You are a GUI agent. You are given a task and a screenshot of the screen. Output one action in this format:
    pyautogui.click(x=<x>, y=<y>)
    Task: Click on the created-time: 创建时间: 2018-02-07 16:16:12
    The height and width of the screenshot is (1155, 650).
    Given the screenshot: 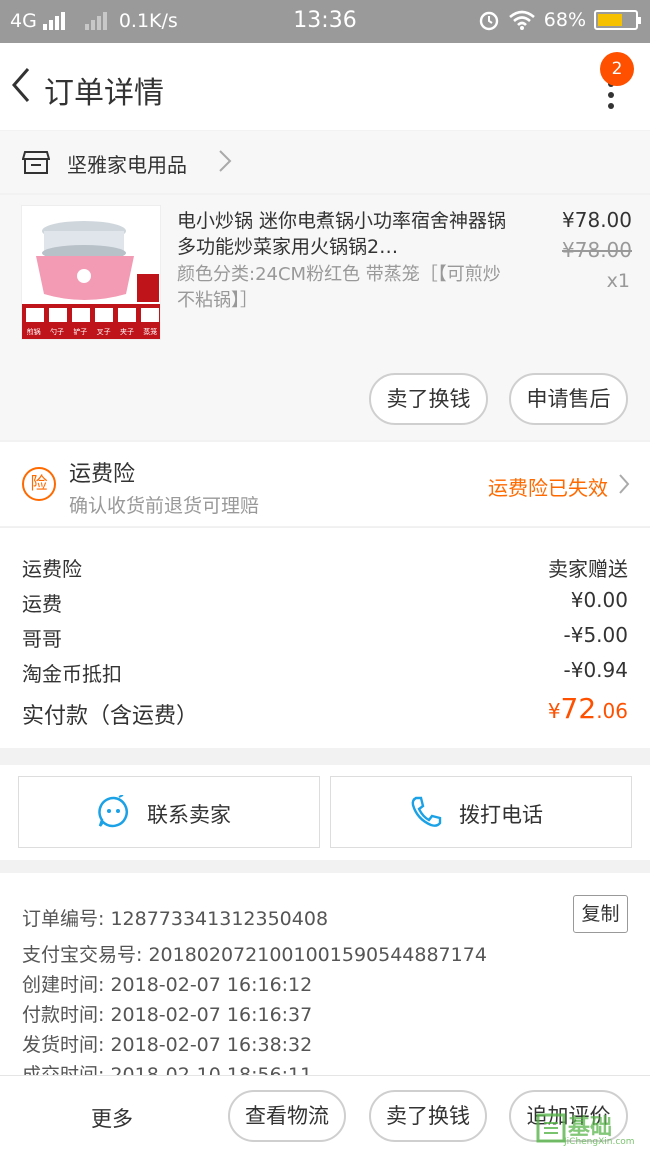 What is the action you would take?
    pyautogui.click(x=167, y=985)
    